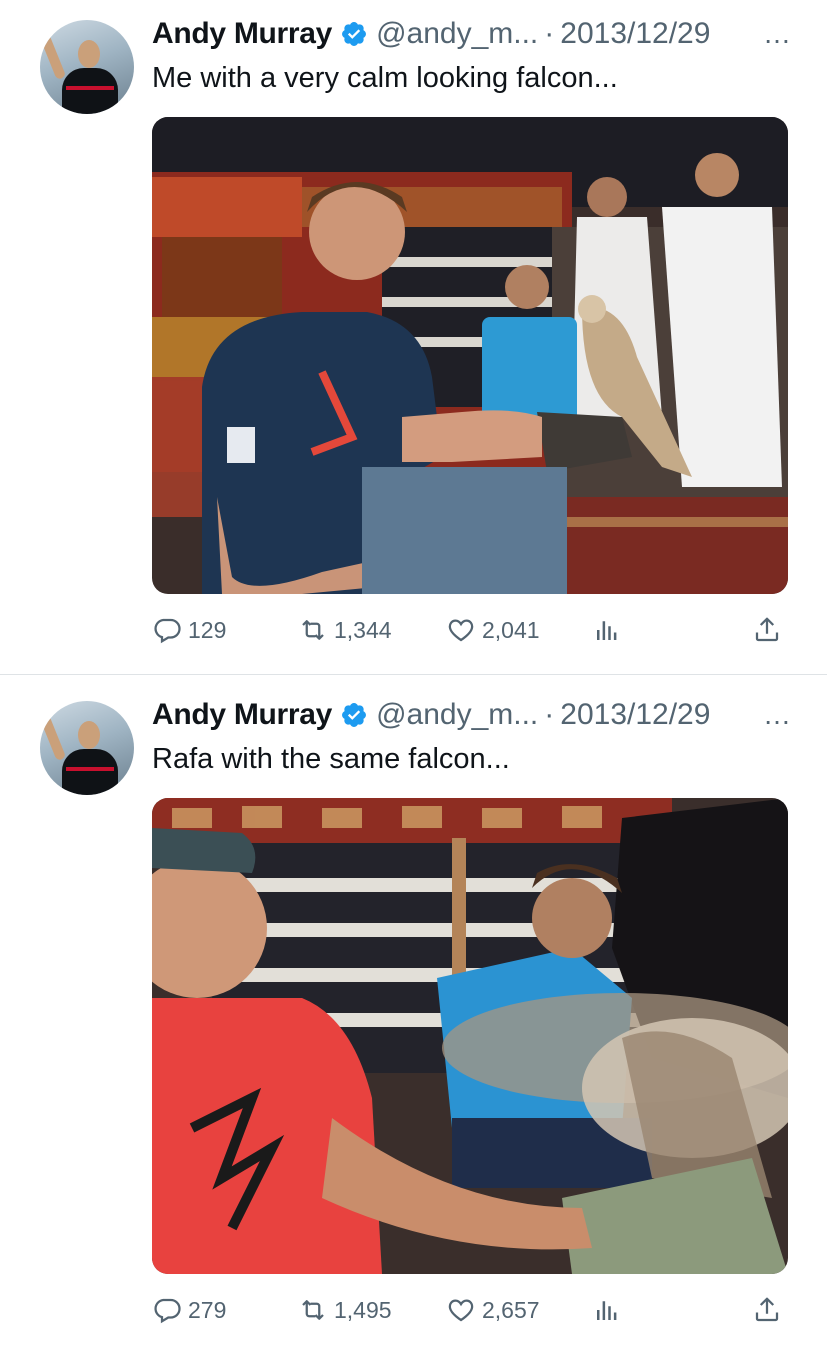 Image resolution: width=827 pixels, height=1346 pixels. I want to click on retweet-button: 1,495, so click(345, 1310).